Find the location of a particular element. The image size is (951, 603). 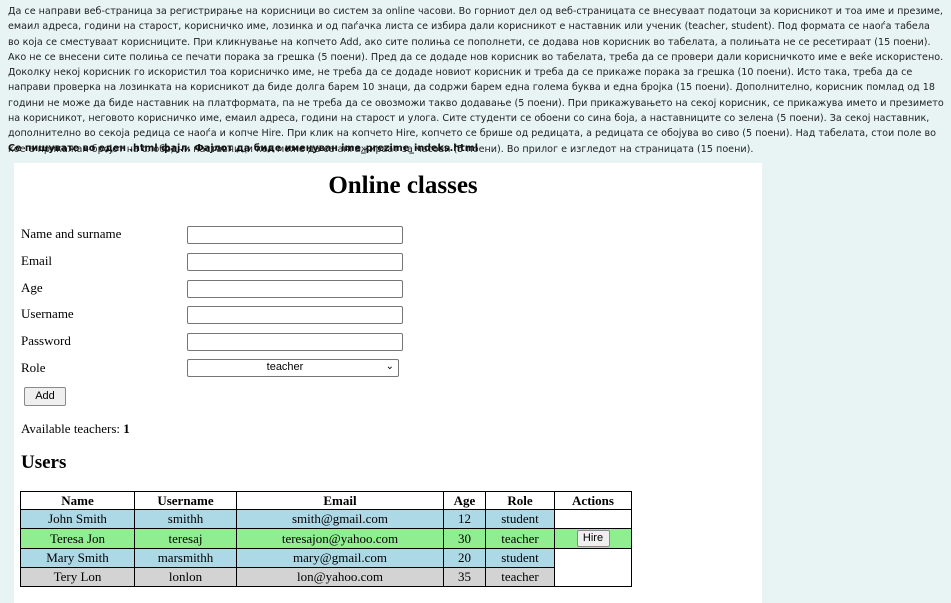

add-button: Add is located at coordinates (45, 396).